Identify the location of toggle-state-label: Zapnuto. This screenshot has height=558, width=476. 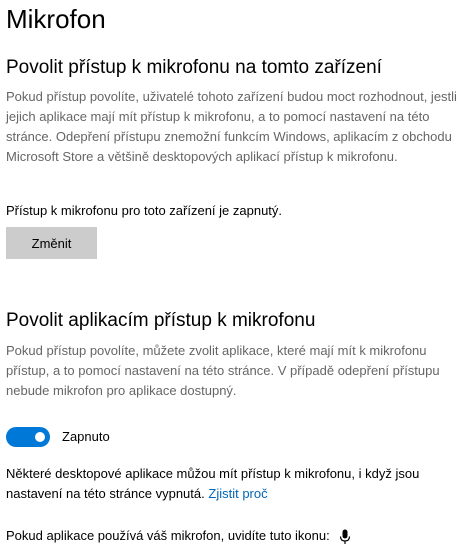
(86, 436).